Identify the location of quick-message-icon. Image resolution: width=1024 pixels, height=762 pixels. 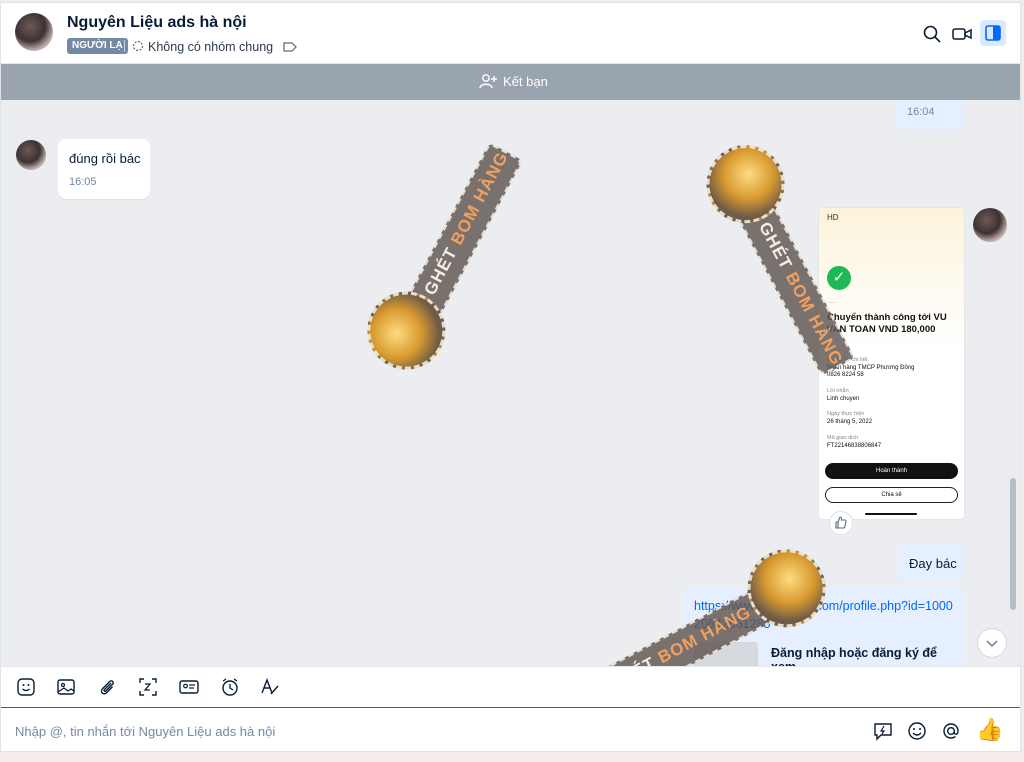
(883, 731).